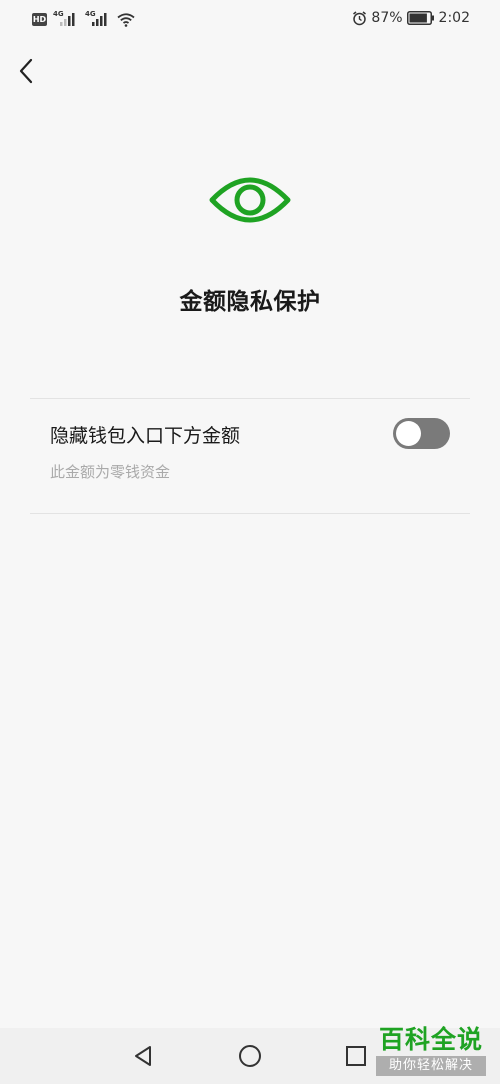  I want to click on status-bar: HD 4G 4G 87% 2:02, so click(250, 20).